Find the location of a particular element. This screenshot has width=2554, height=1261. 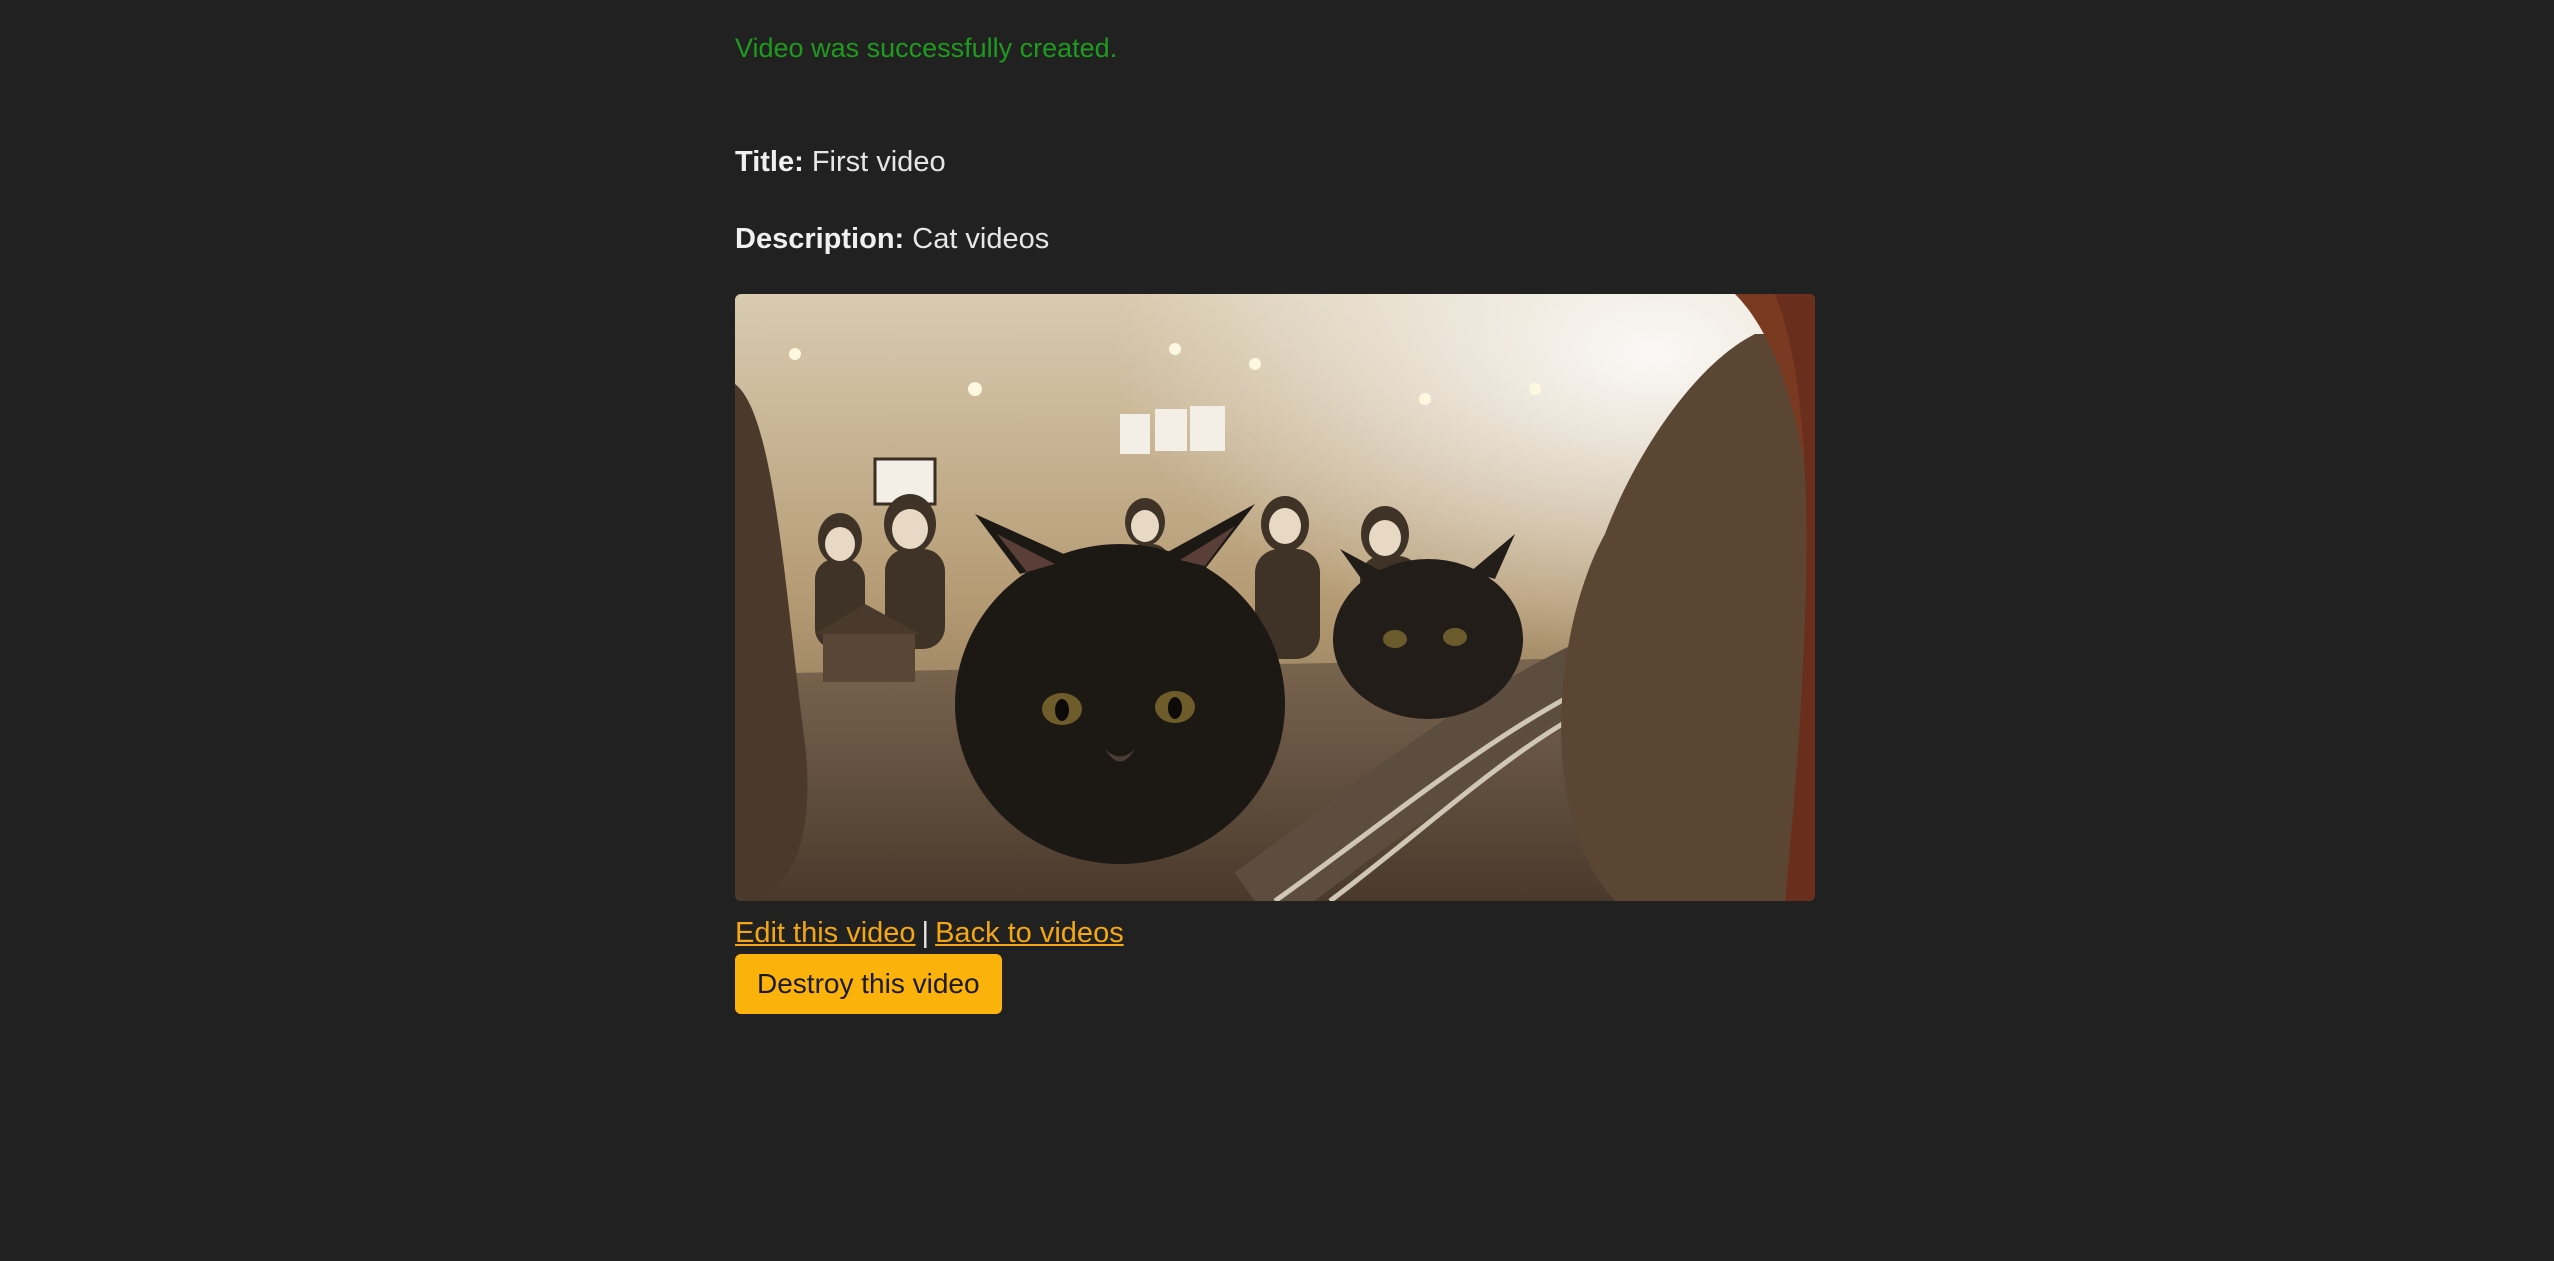

description-field: Description: Cat videos is located at coordinates (892, 239).